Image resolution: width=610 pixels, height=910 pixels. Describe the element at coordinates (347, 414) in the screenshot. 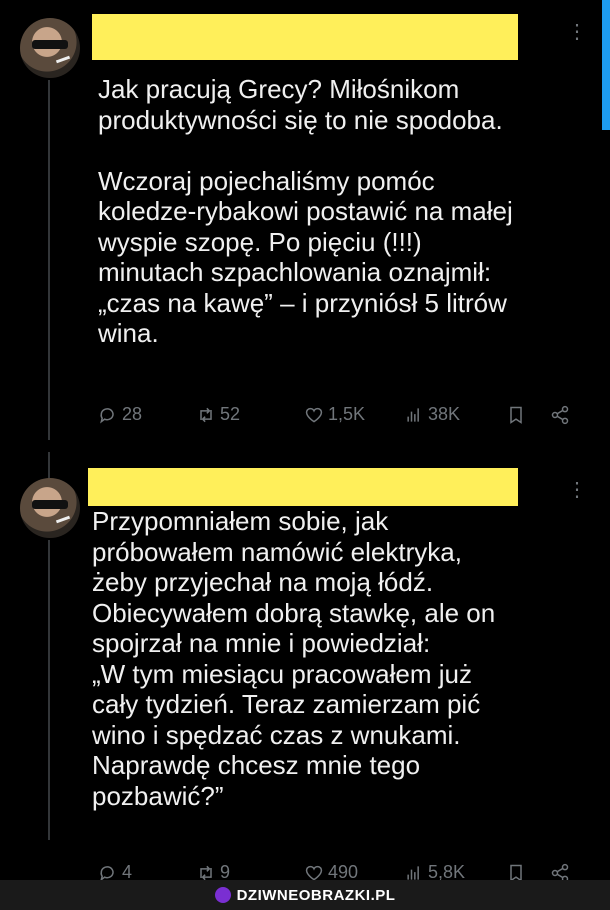

I see `like-count: 1,5K` at that location.